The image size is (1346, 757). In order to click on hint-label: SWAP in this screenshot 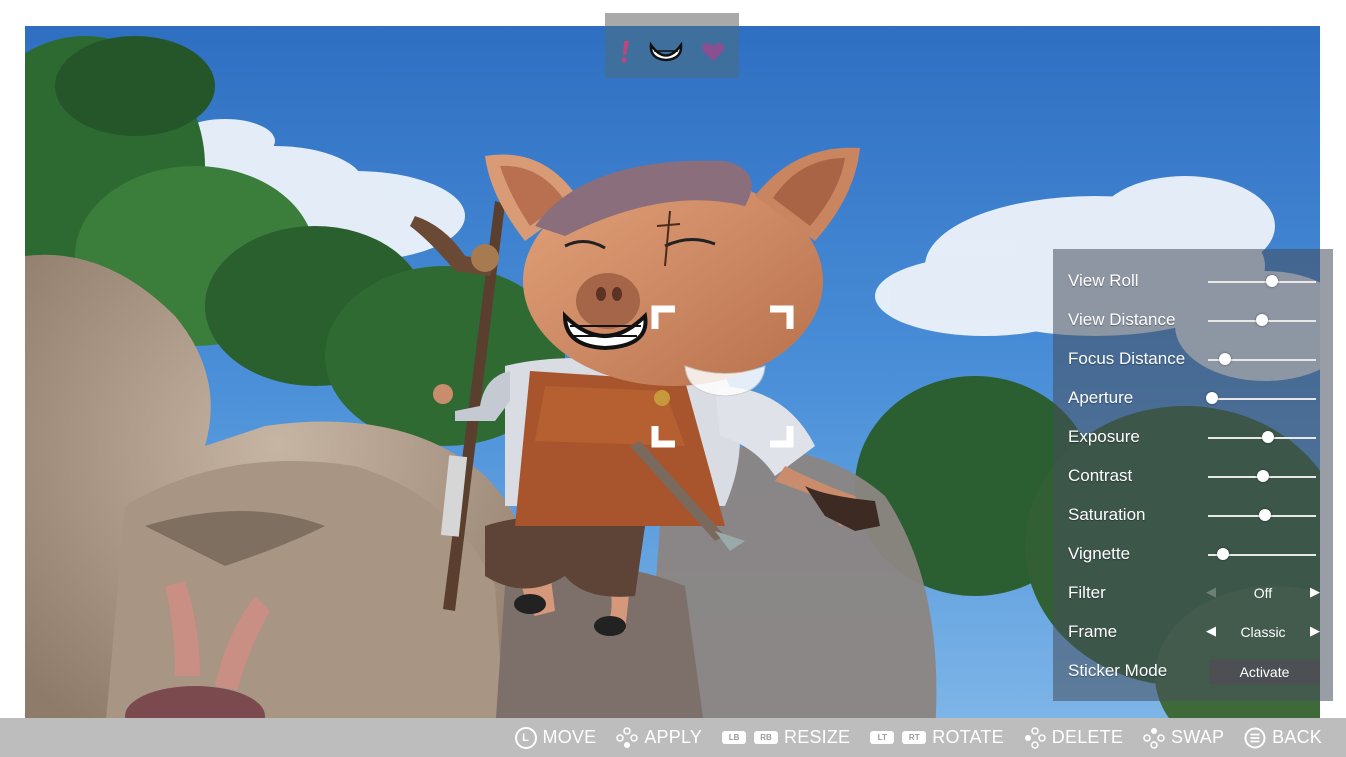, I will do `click(1198, 737)`.